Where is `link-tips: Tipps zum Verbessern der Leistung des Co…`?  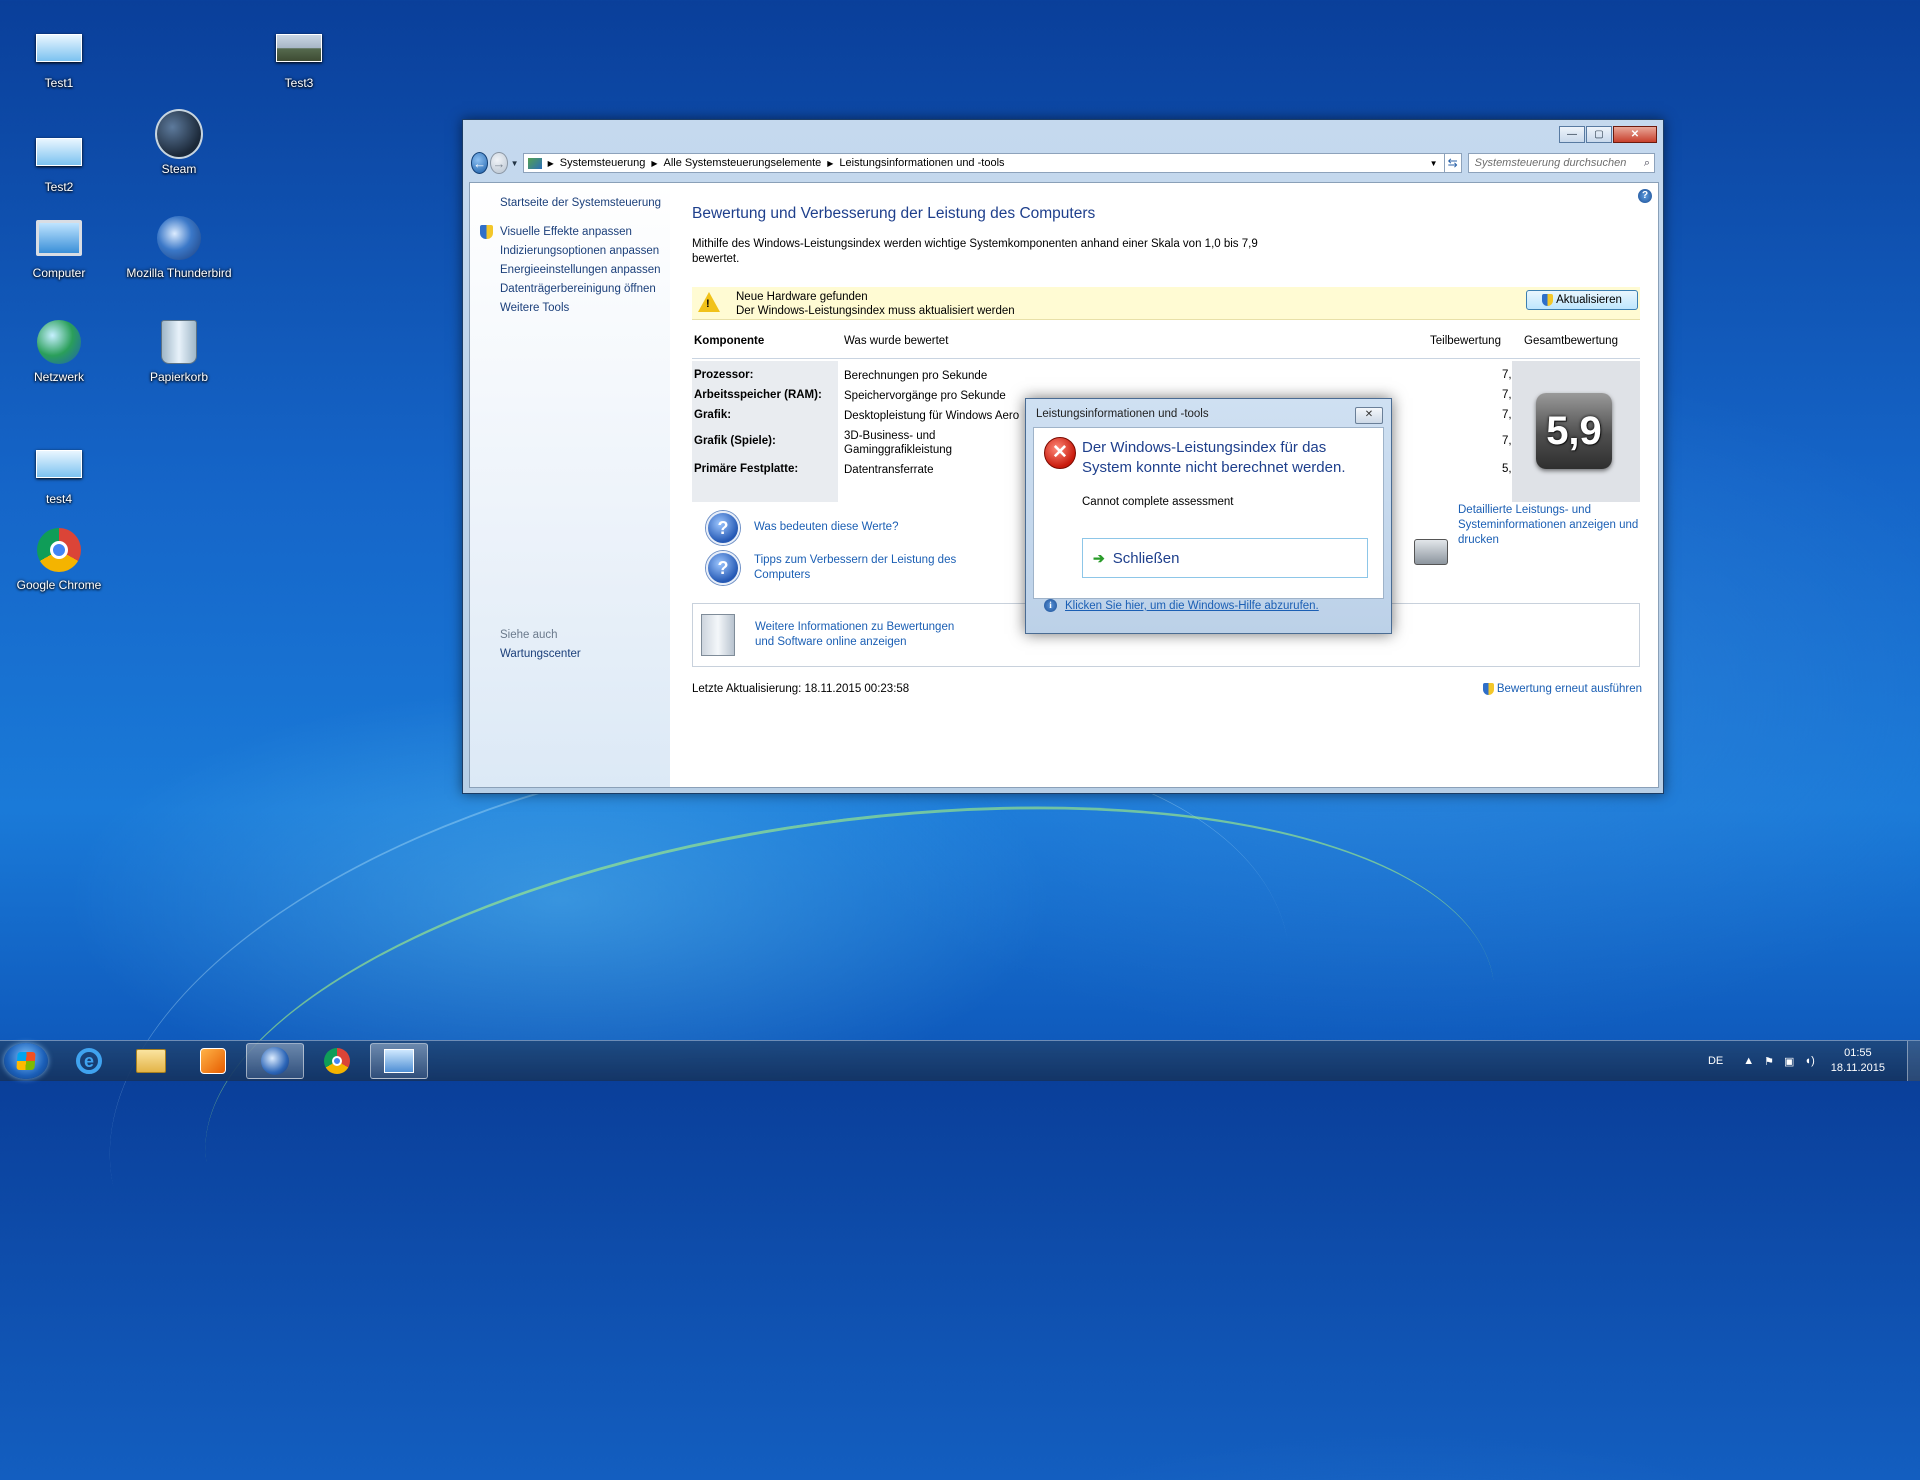 link-tips: Tipps zum Verbessern der Leistung des Co… is located at coordinates (859, 568).